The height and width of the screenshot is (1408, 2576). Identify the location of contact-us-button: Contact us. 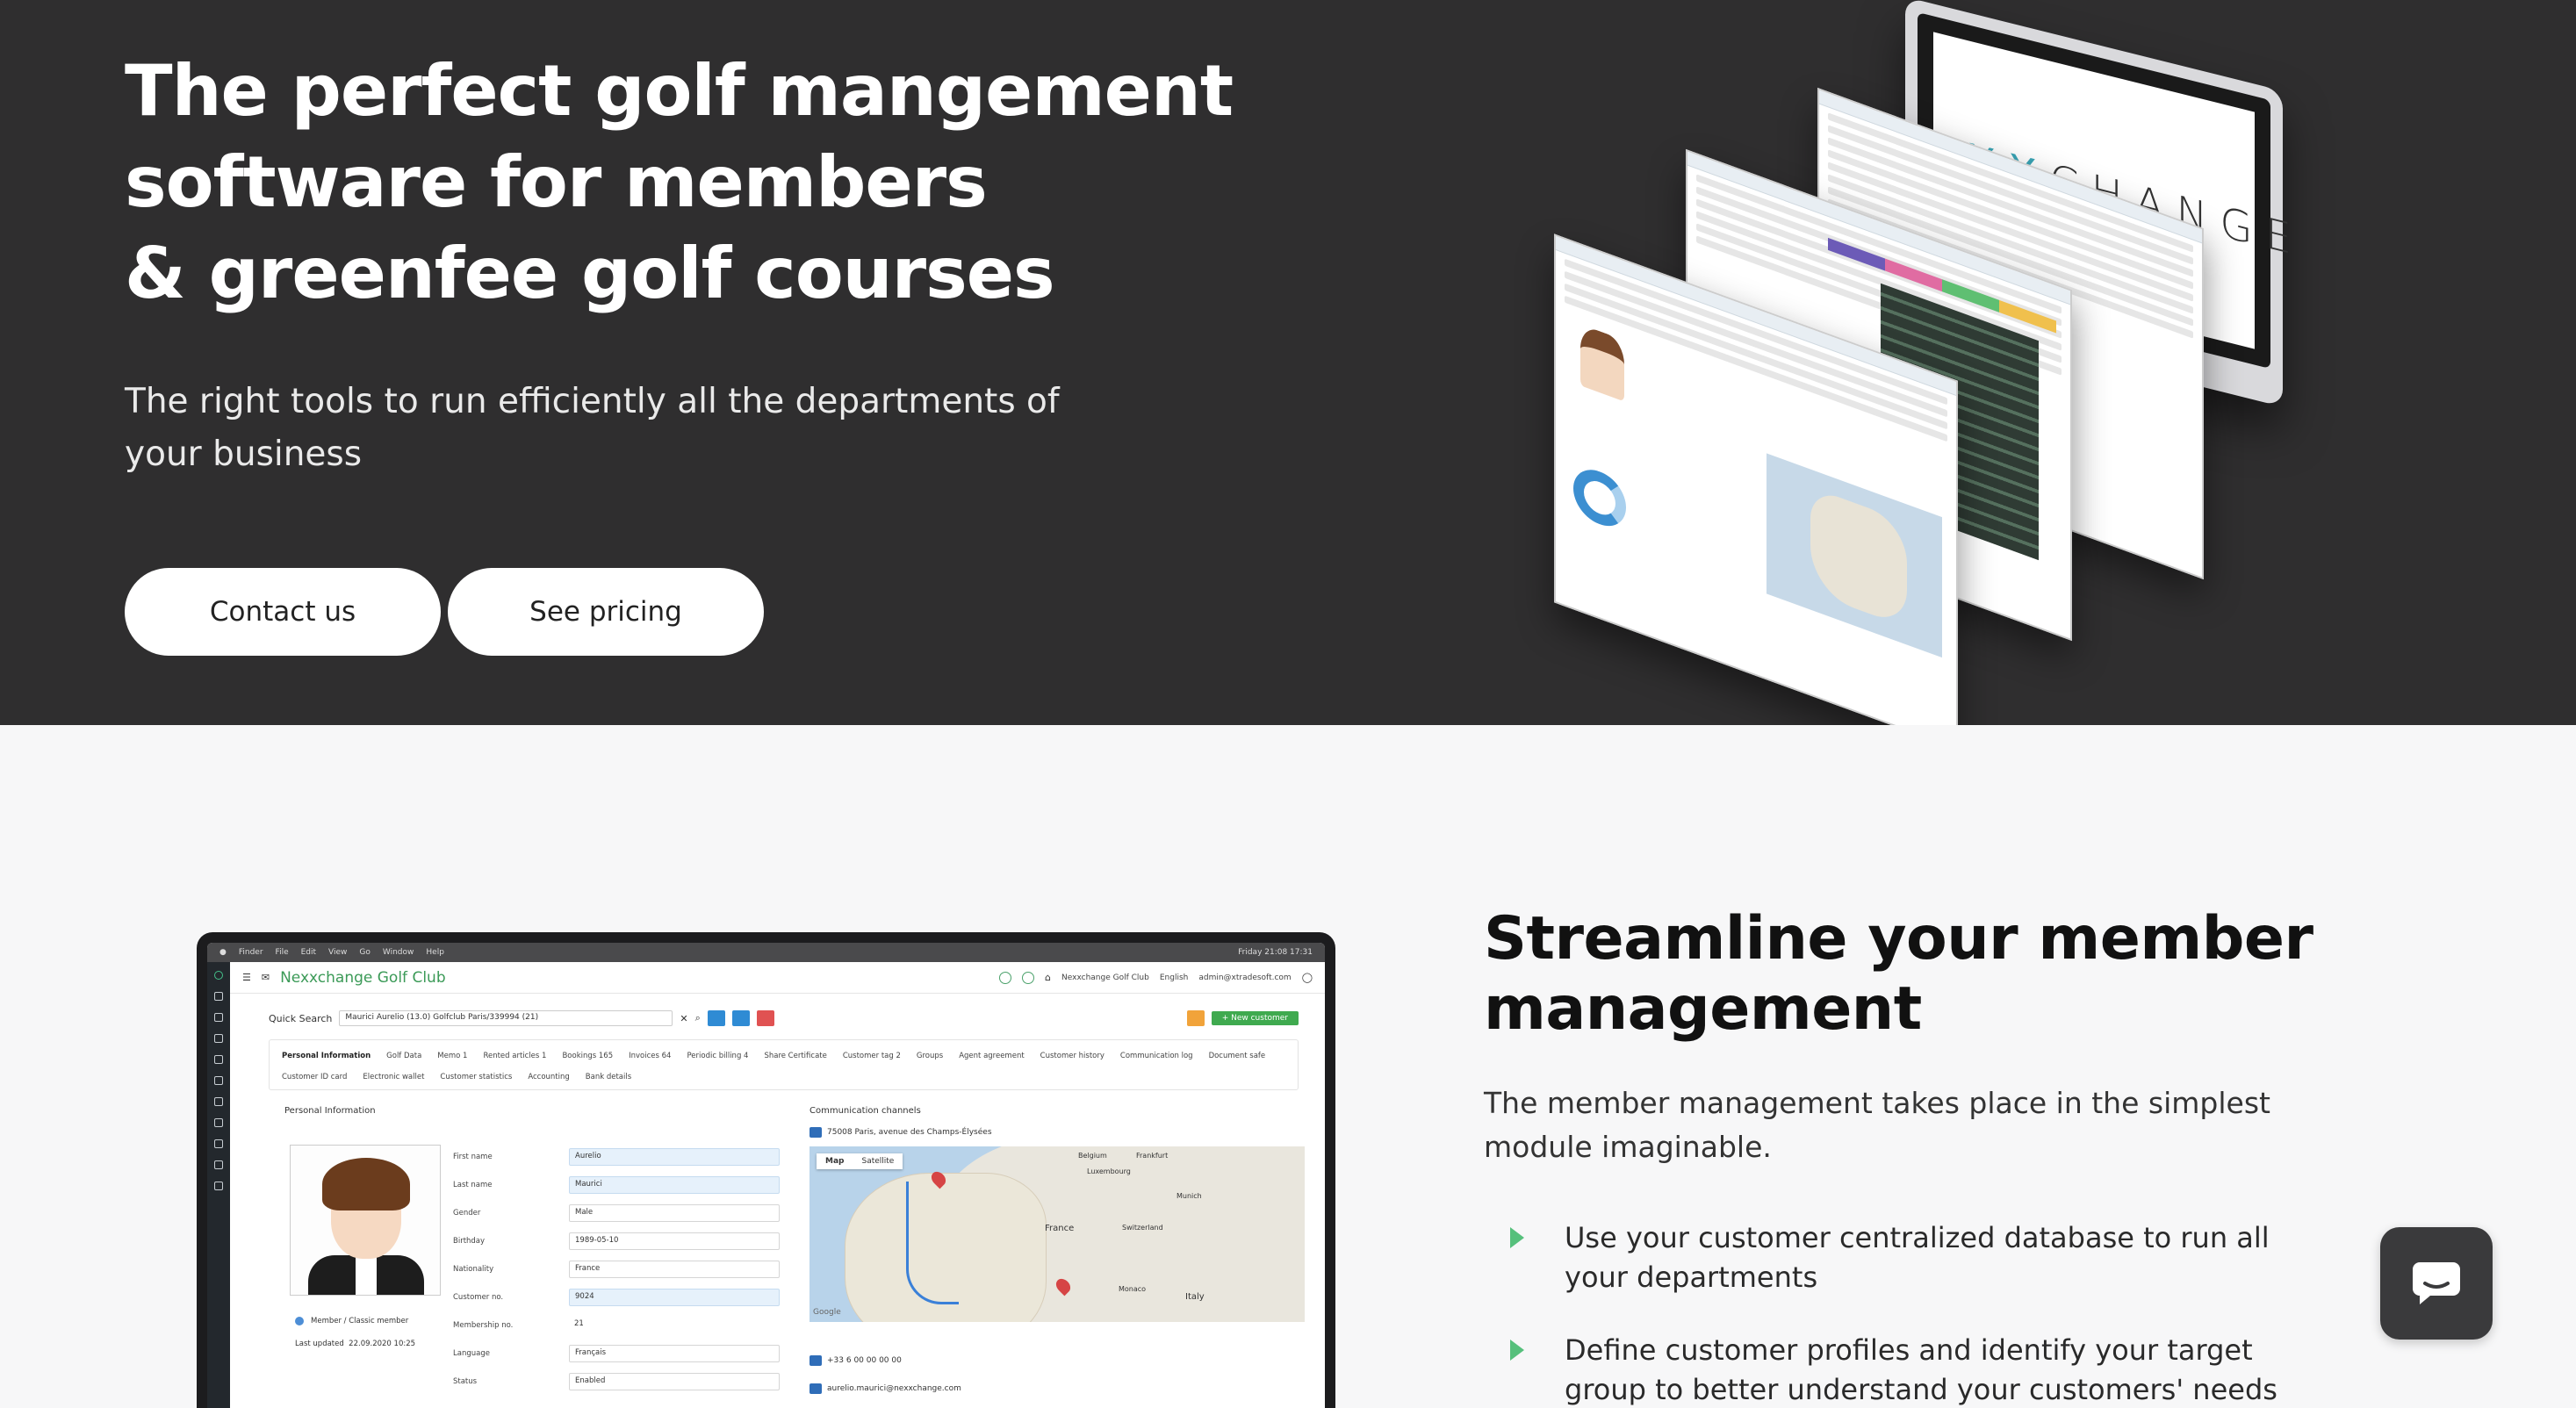
(283, 612).